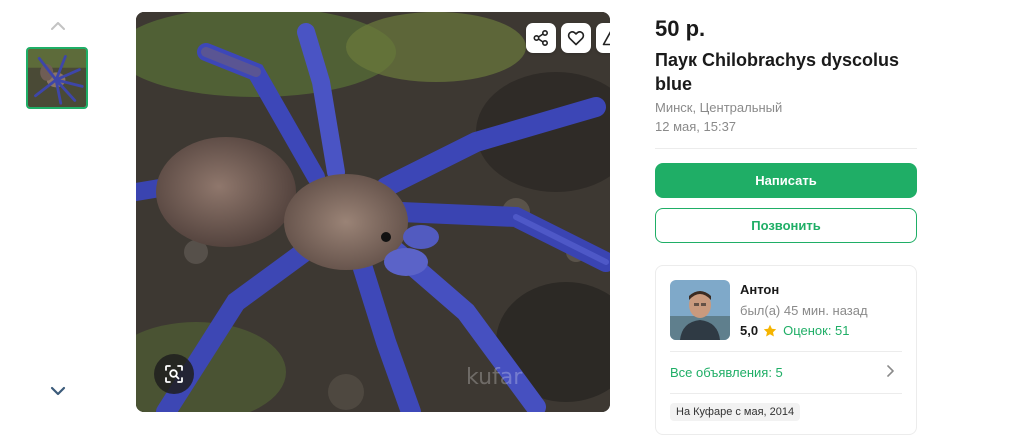 The width and height of the screenshot is (1024, 435). I want to click on image-search-icon, so click(174, 374).